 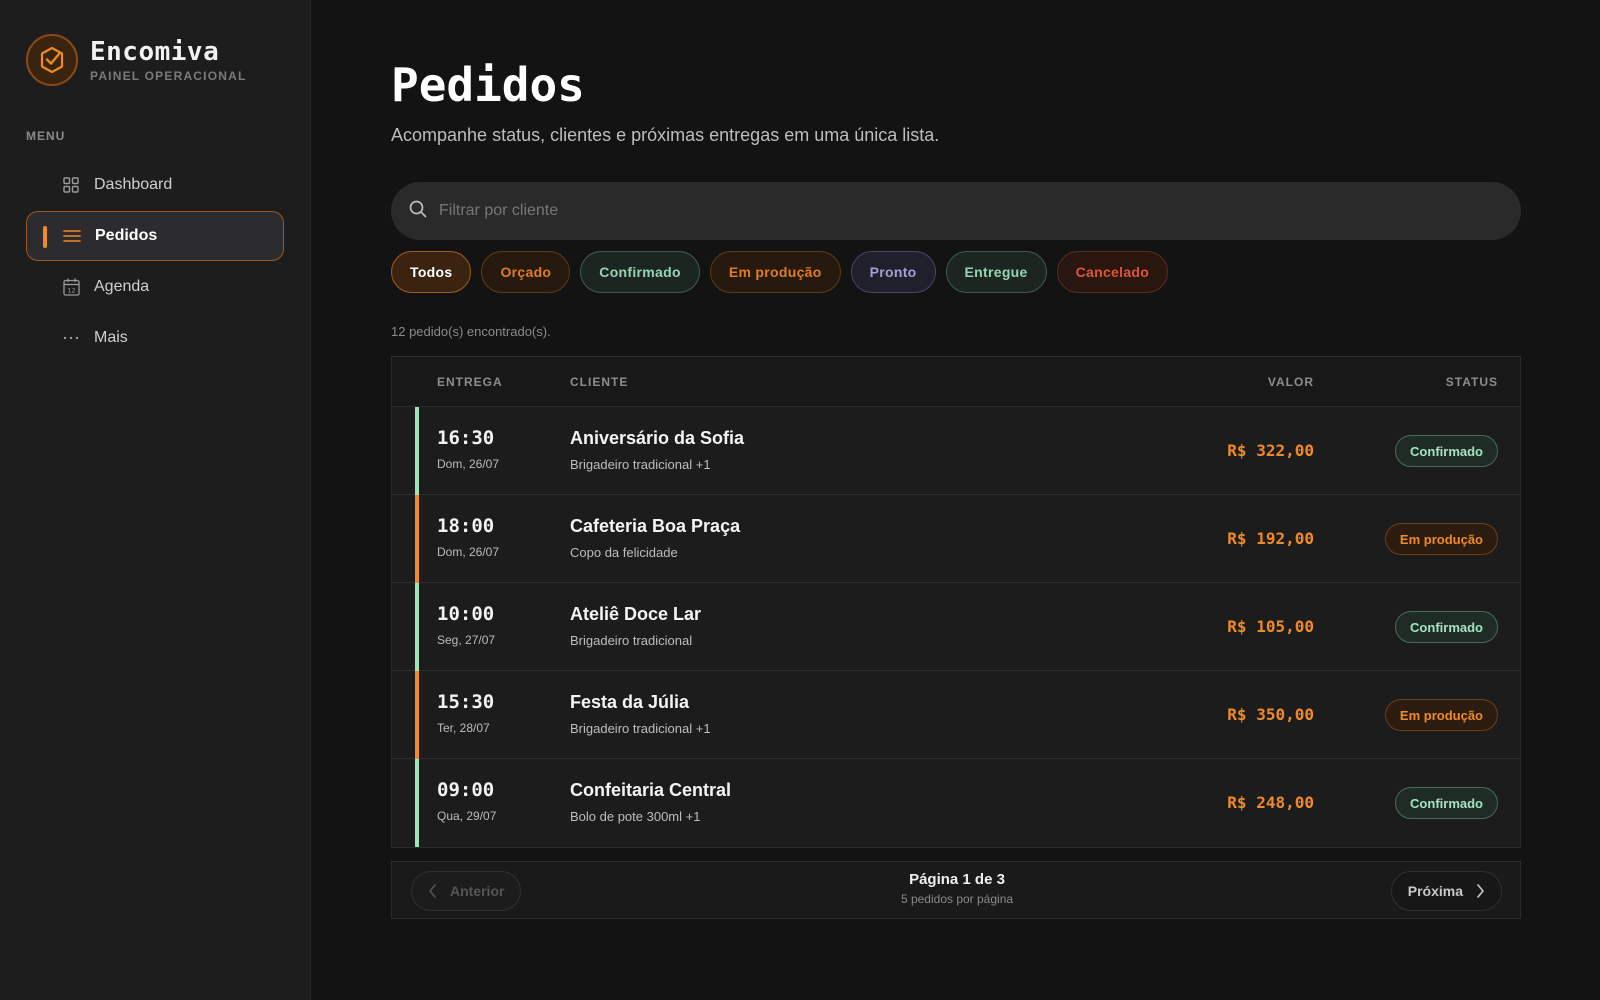 I want to click on filter-chip-confirmado: Confirmado, so click(x=640, y=272).